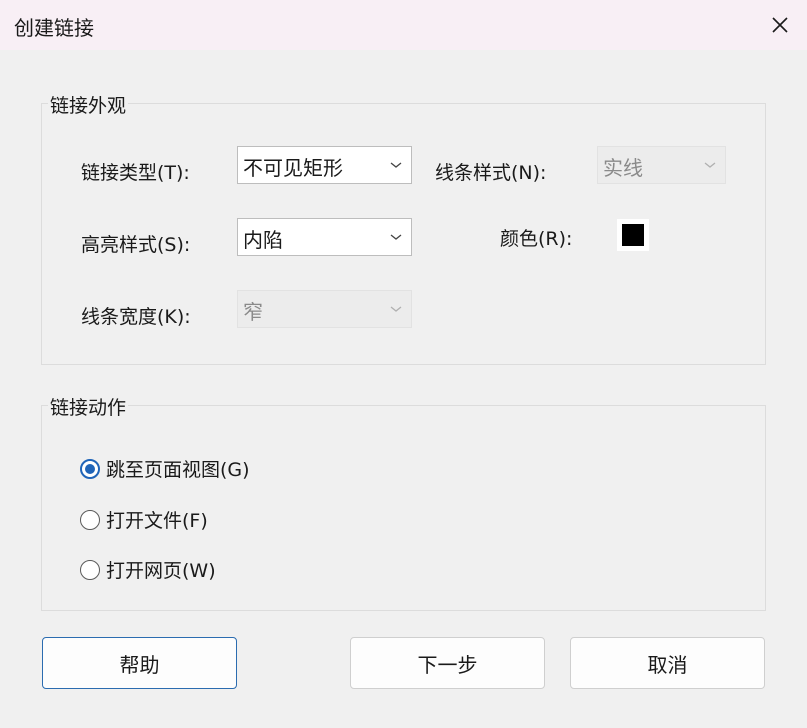 The width and height of the screenshot is (807, 728). I want to click on line-width-value: 窄, so click(253, 312).